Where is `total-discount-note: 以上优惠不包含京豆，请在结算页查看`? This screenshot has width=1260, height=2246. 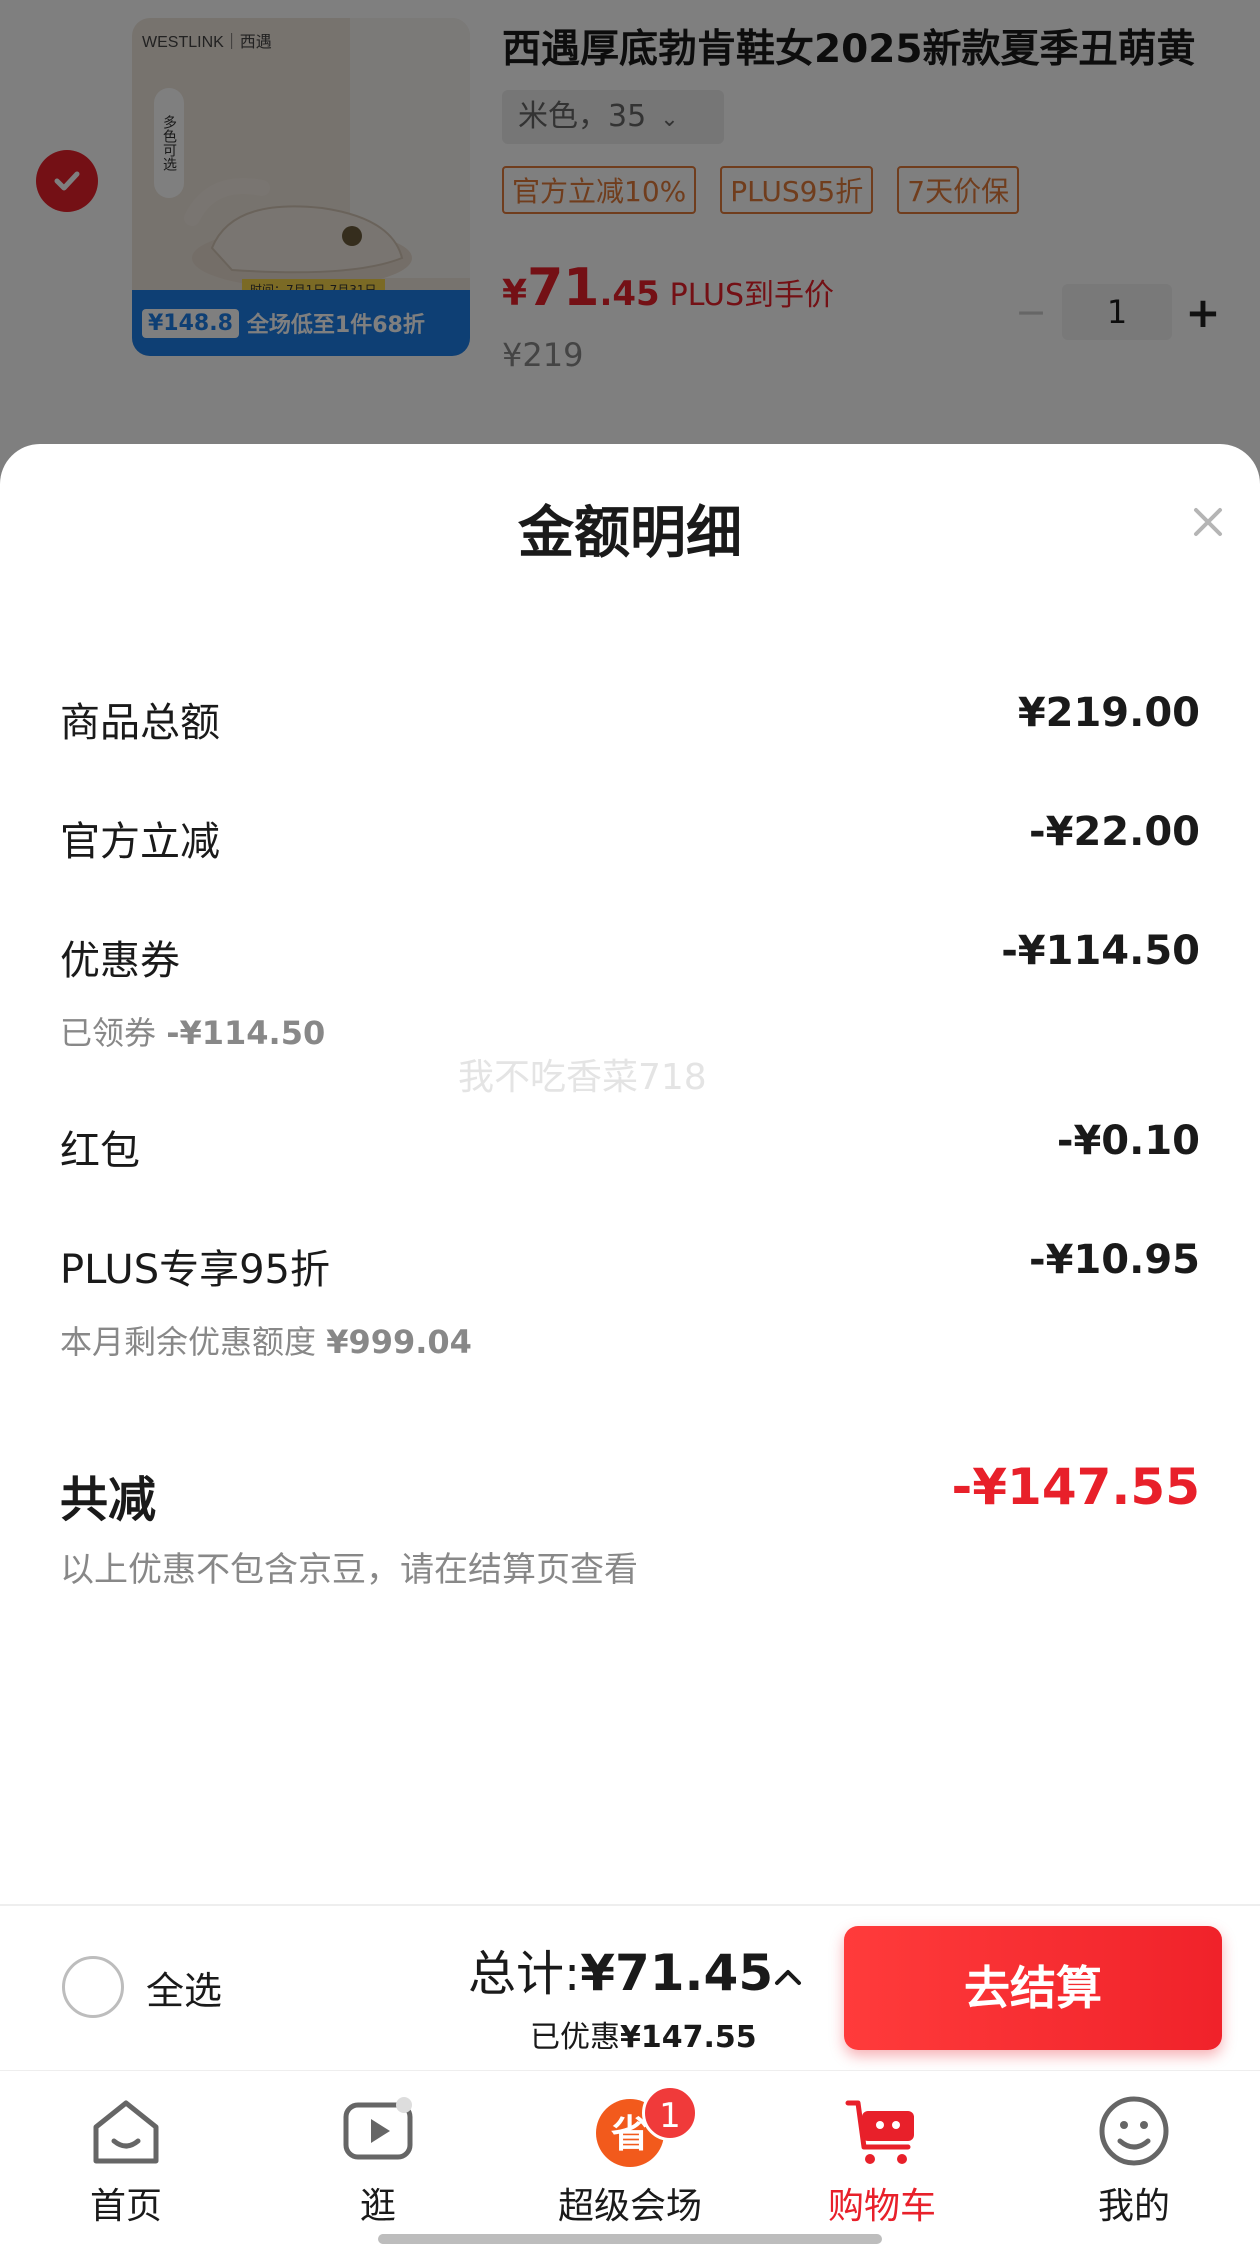
total-discount-note: 以上优惠不包含京豆，请在结算页查看 is located at coordinates (349, 1570).